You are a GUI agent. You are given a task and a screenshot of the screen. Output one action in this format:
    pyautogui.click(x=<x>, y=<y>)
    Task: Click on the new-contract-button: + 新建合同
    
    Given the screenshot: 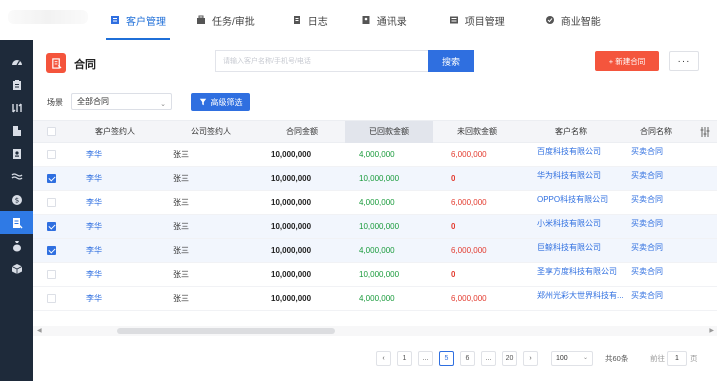 What is the action you would take?
    pyautogui.click(x=627, y=61)
    